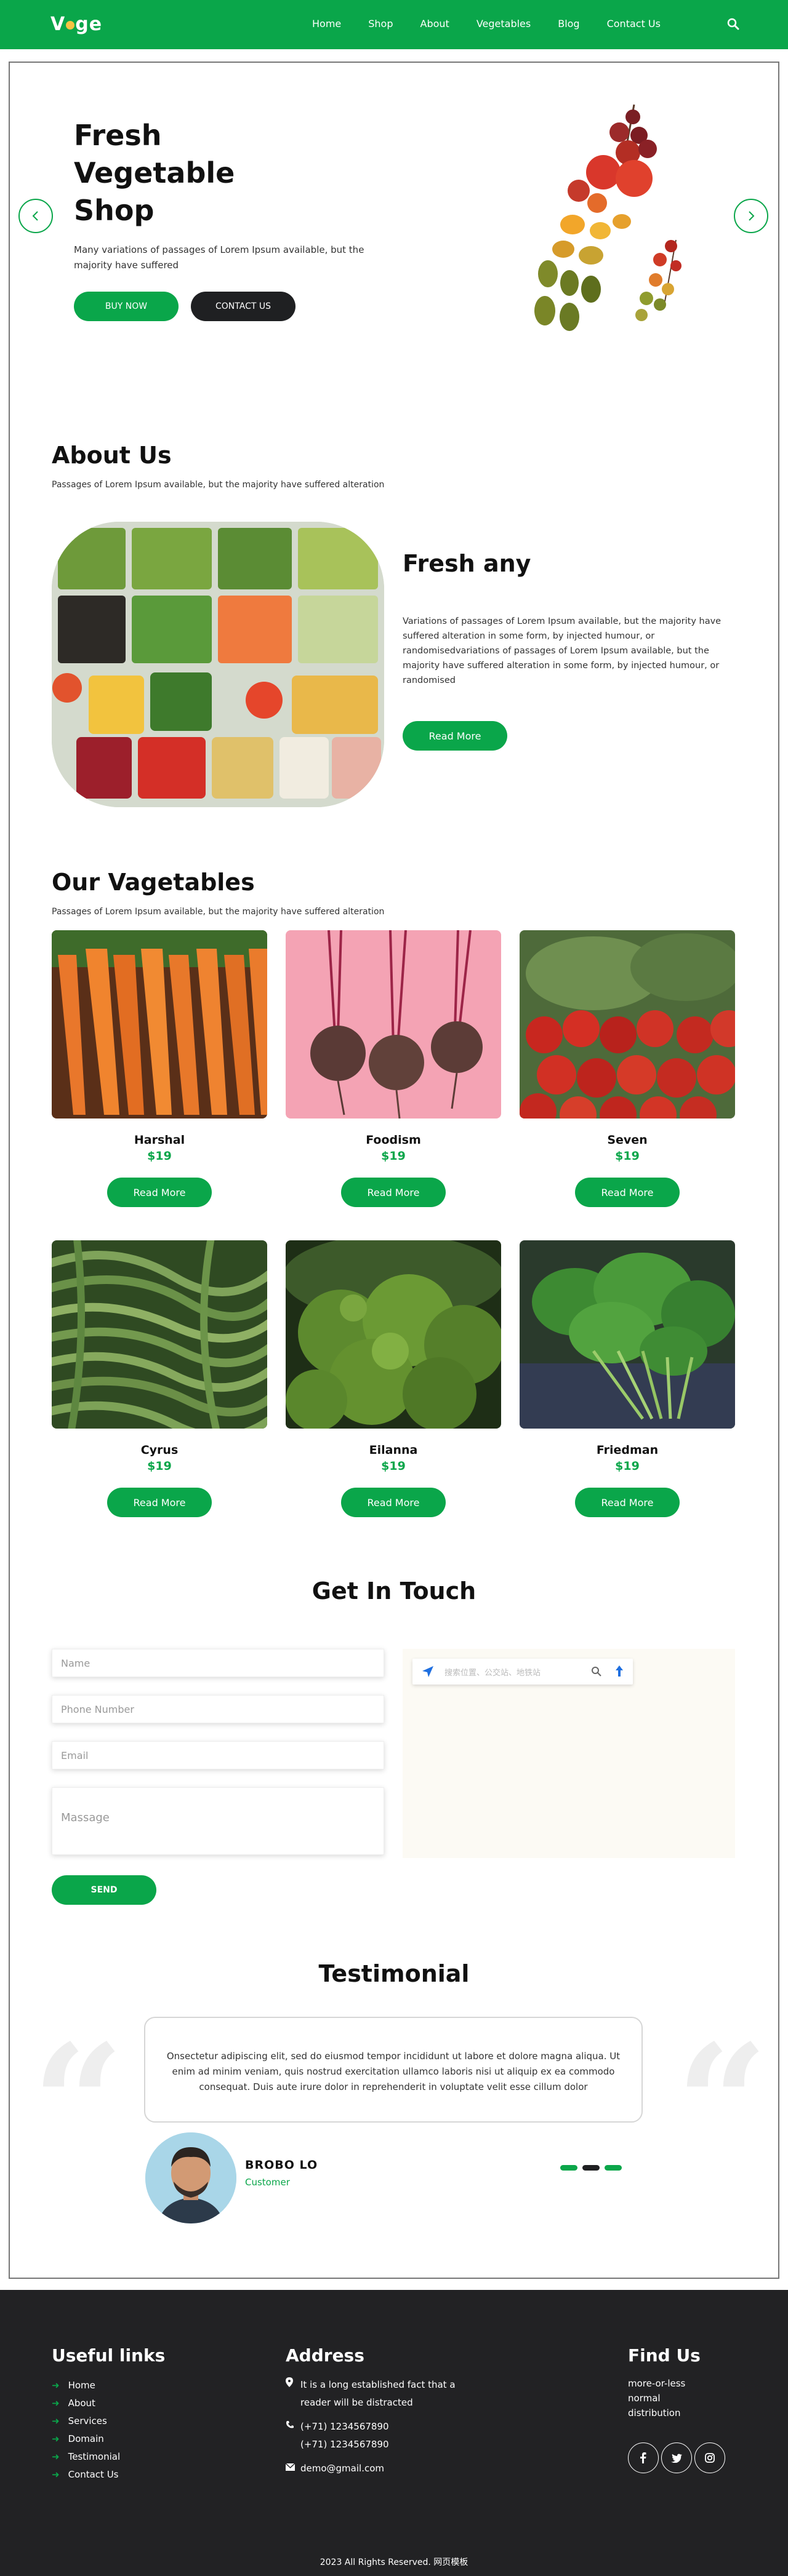  What do you see at coordinates (455, 736) in the screenshot?
I see `about-read-more-button: Read More` at bounding box center [455, 736].